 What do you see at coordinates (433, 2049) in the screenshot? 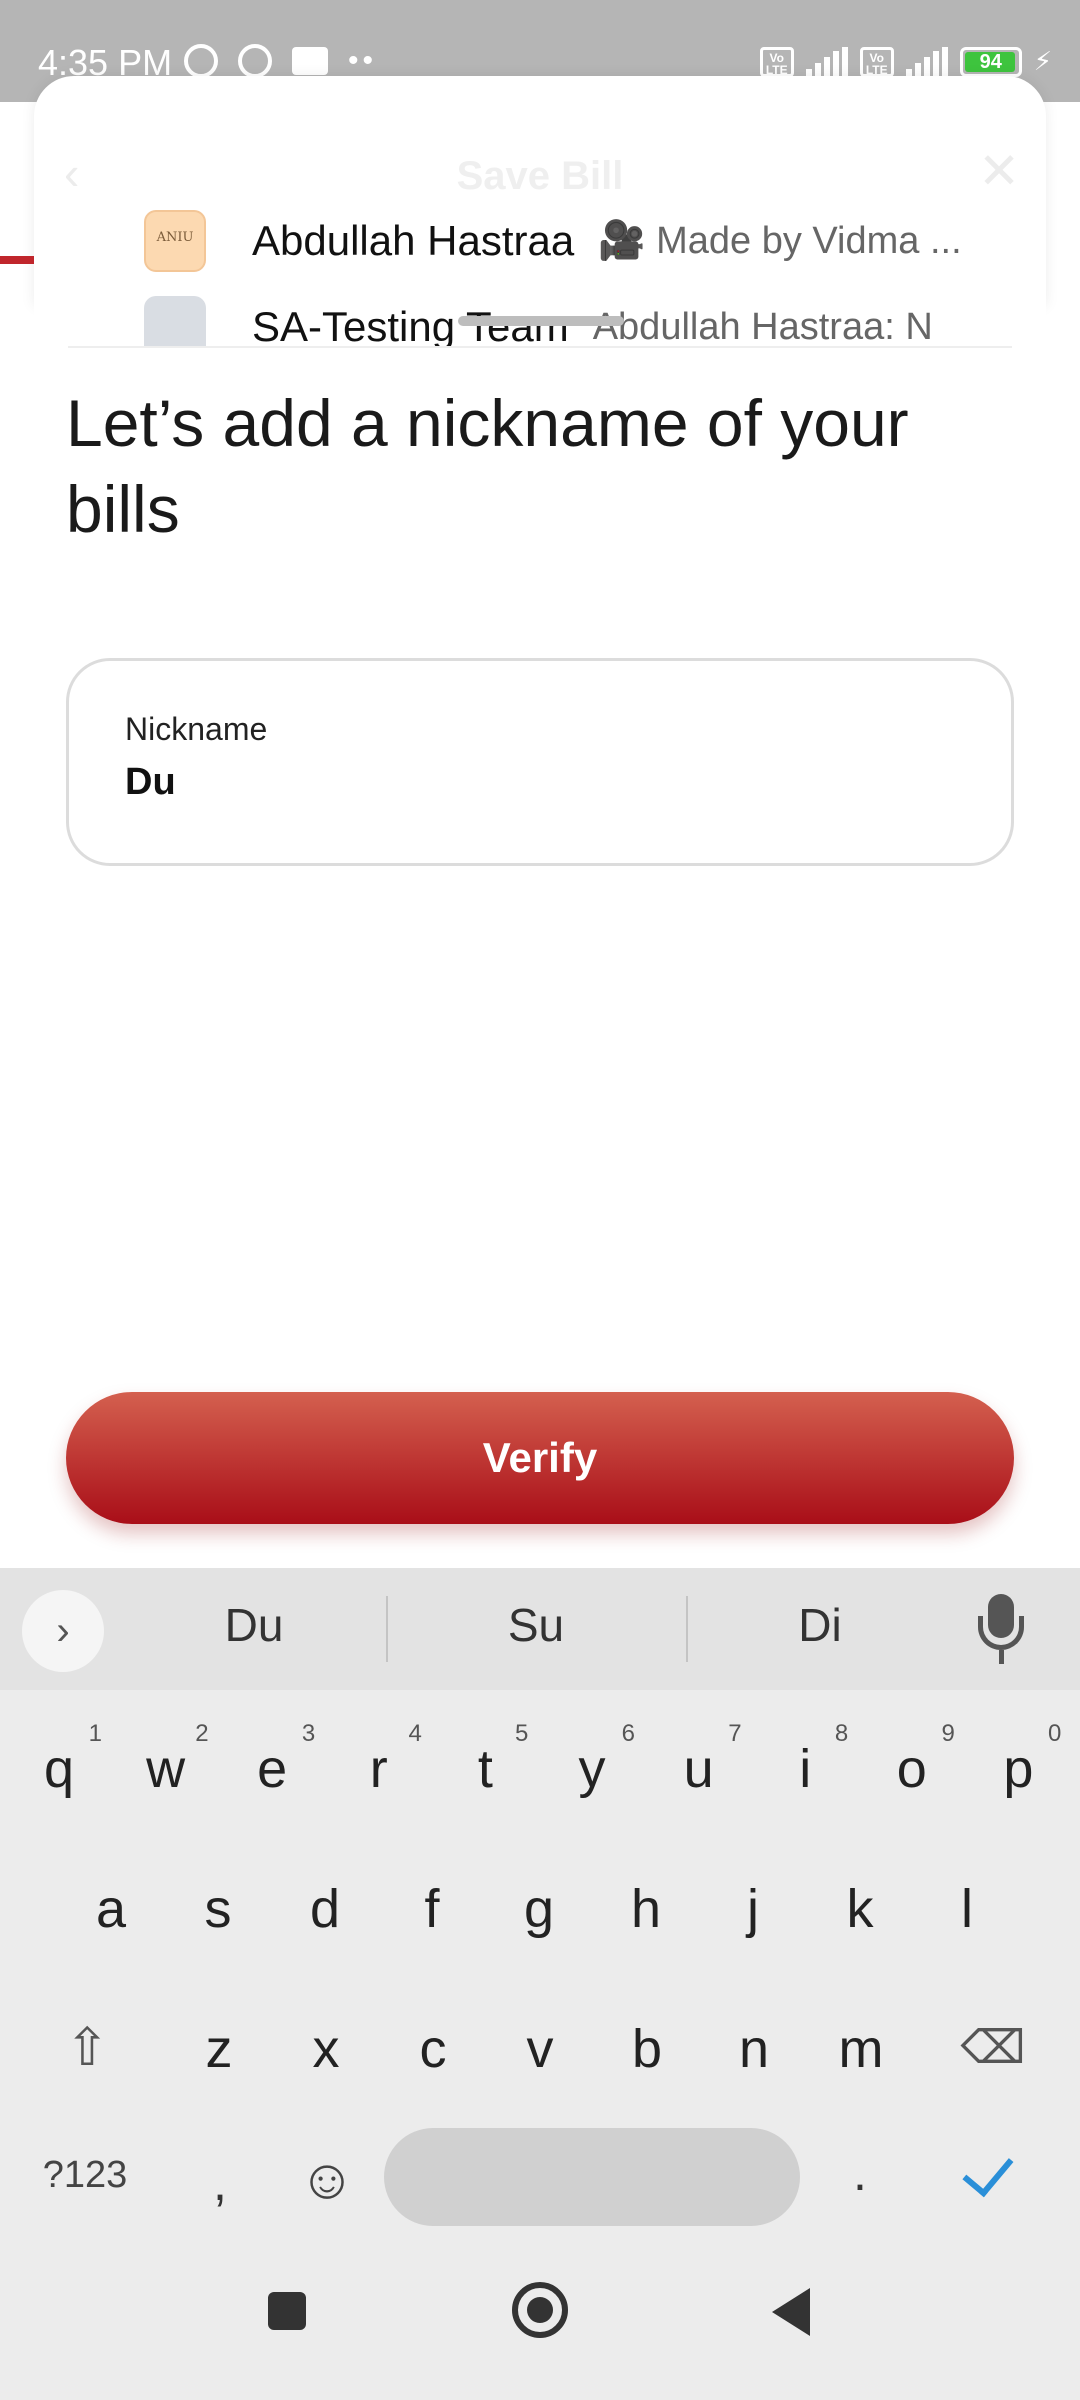
I see `key-c: c` at bounding box center [433, 2049].